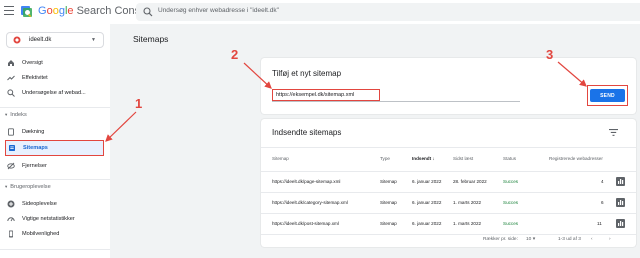 Image resolution: width=640 pixels, height=258 pixels. What do you see at coordinates (610, 239) in the screenshot?
I see `next-page-icon: ›` at bounding box center [610, 239].